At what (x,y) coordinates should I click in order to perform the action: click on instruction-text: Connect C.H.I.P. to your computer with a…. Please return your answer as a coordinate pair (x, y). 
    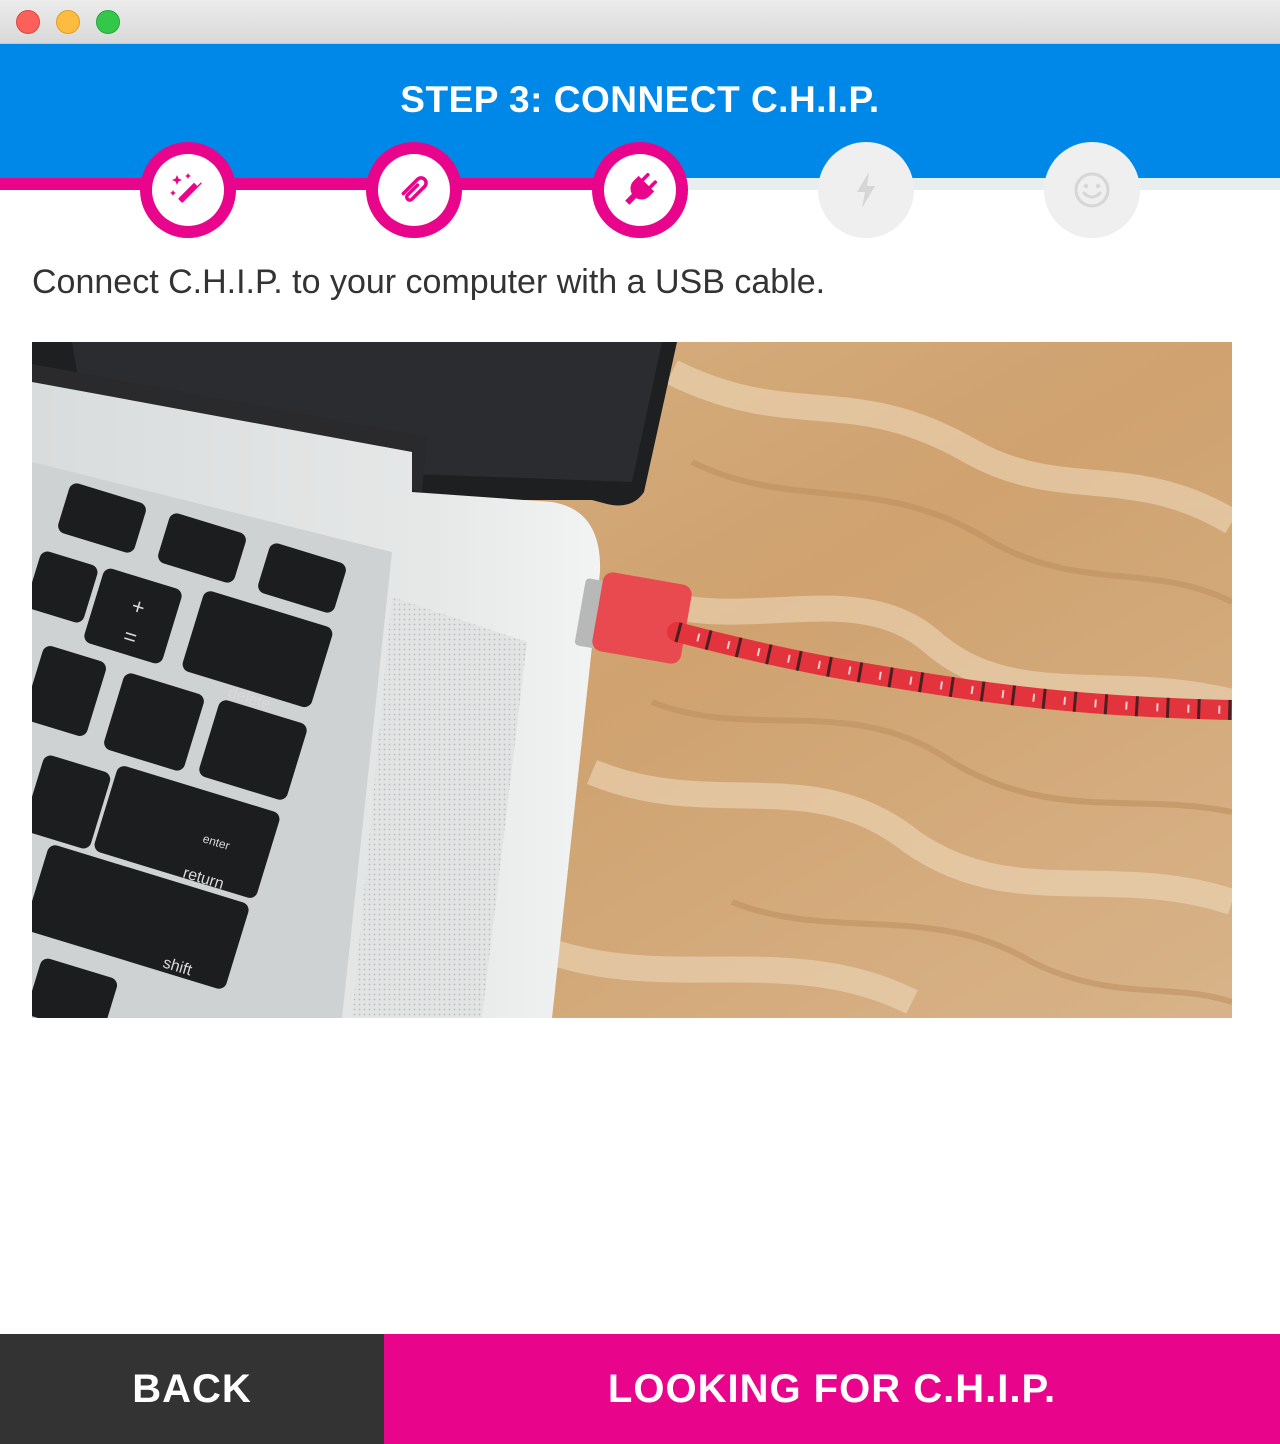
    Looking at the image, I should click on (429, 282).